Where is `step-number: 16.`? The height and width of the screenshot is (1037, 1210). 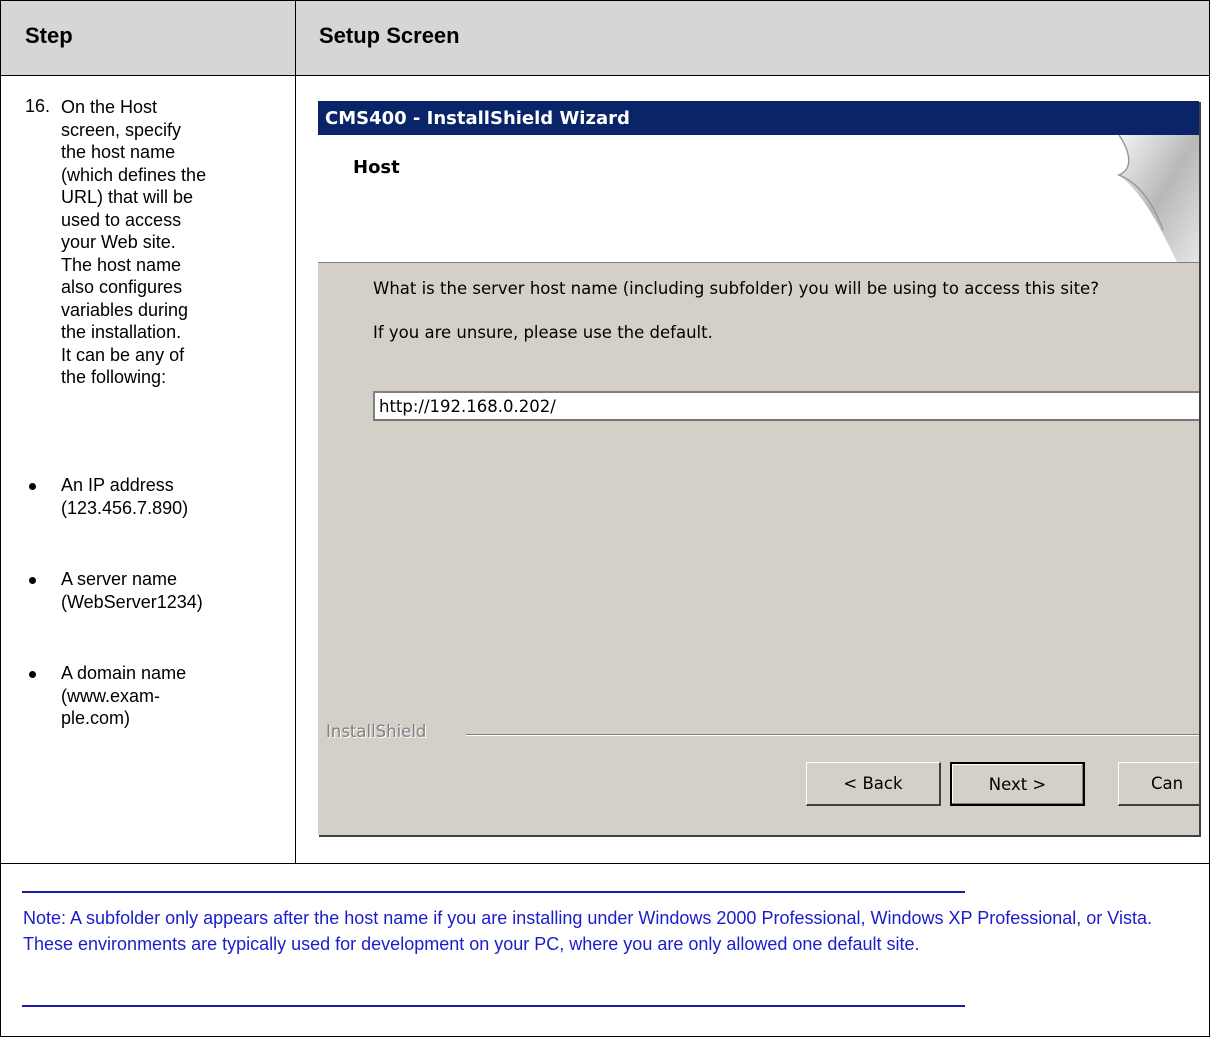 step-number: 16. is located at coordinates (38, 106).